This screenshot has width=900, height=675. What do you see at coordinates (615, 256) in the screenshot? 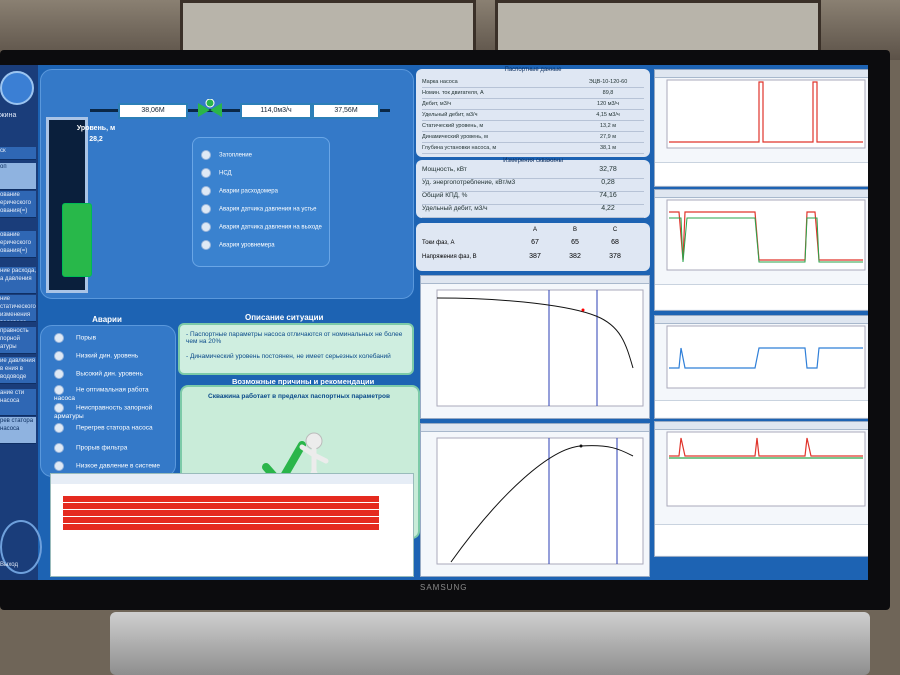
I see `voltage-c: 378` at bounding box center [615, 256].